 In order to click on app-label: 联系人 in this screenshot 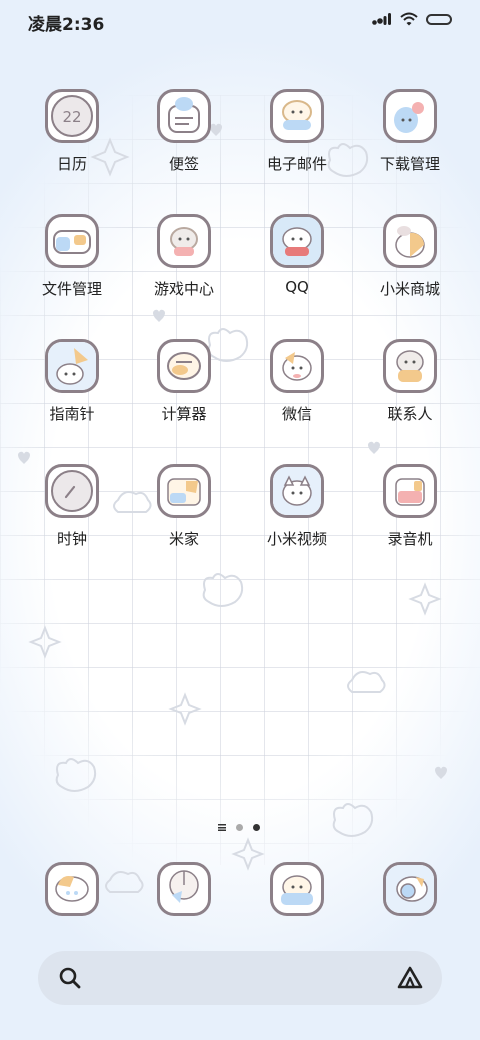, I will do `click(410, 414)`.